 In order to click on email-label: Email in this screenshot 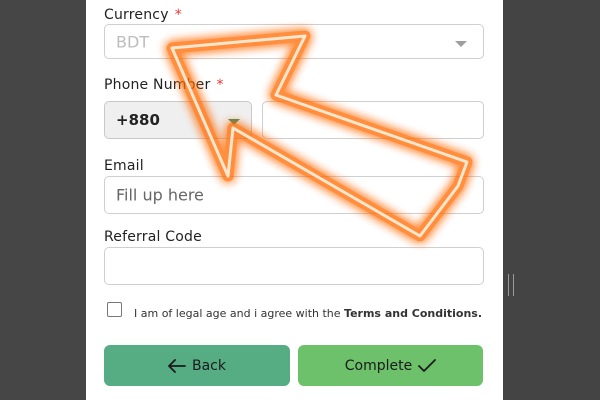, I will do `click(124, 166)`.